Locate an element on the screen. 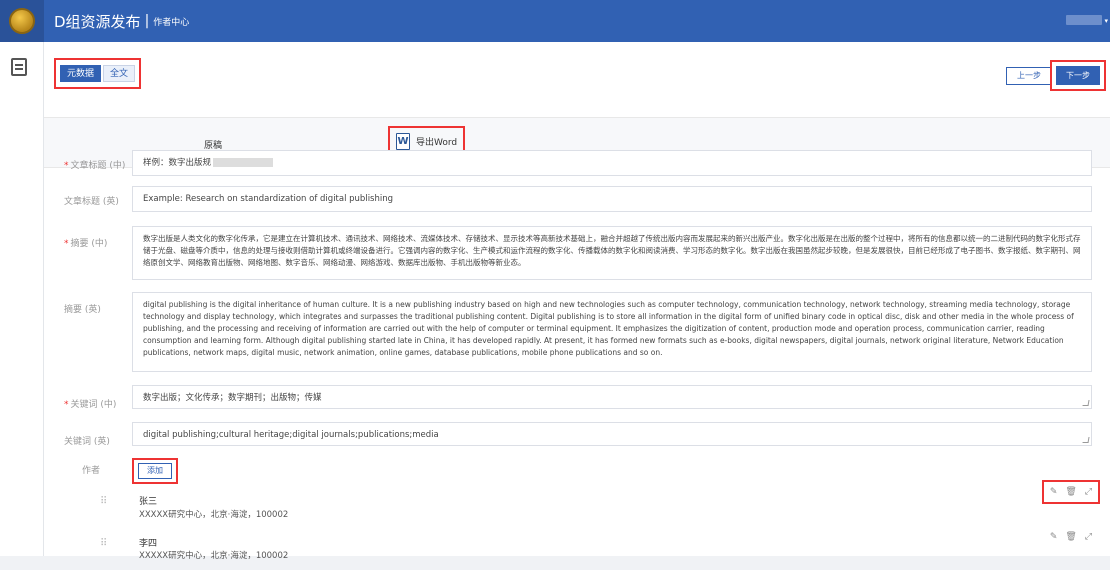 The image size is (1110, 570). title-cn-label: * 文章标题 (中) is located at coordinates (95, 166).